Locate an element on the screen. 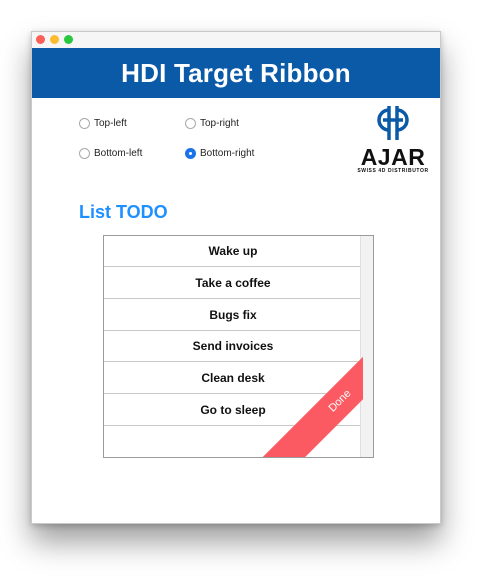  header-banner: HDI Target Ribbon is located at coordinates (236, 73).